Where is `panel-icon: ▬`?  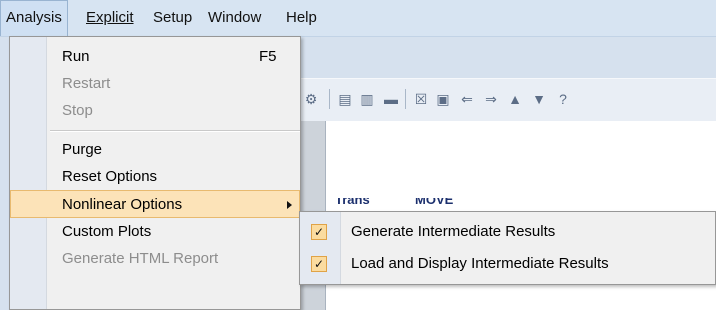
panel-icon: ▬ is located at coordinates (391, 99).